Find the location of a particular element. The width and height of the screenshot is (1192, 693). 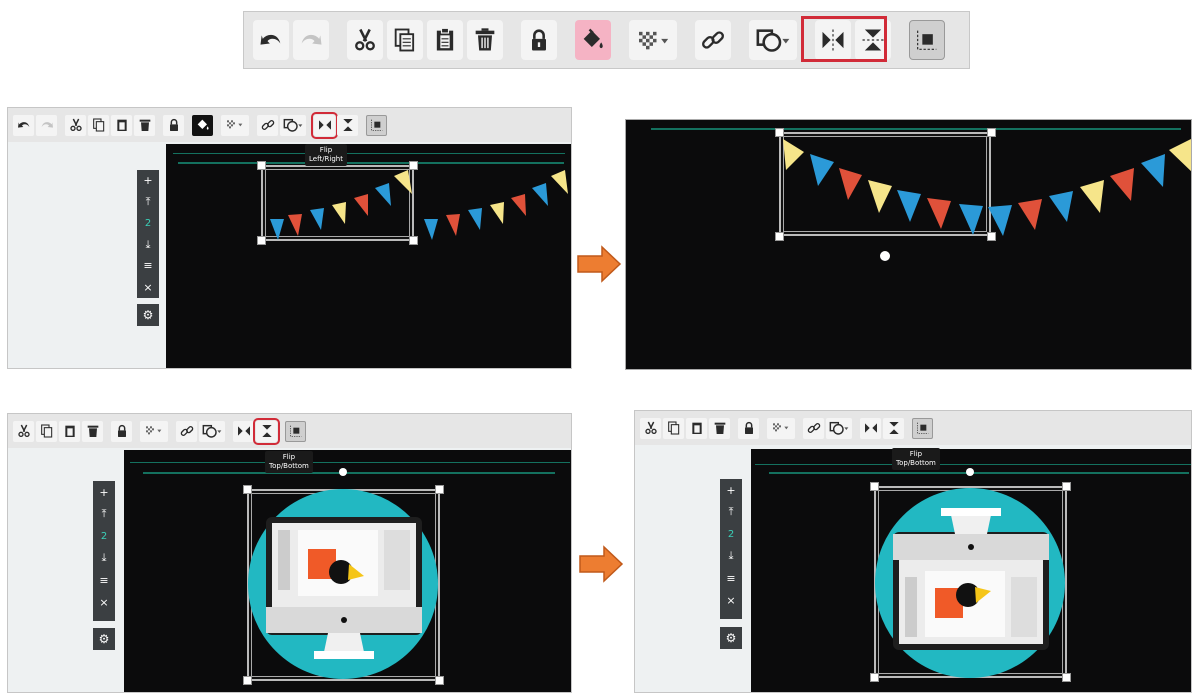

arrange-icon is located at coordinates (927, 40).